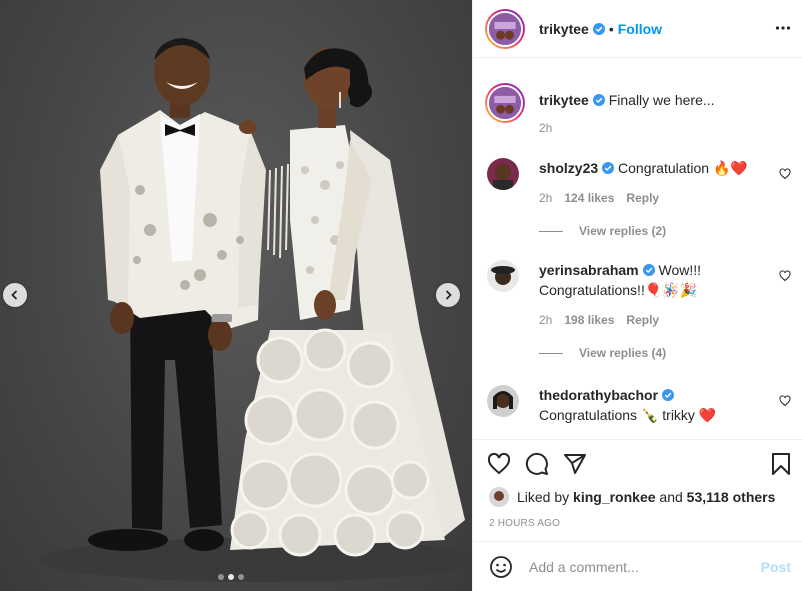 This screenshot has height=591, width=802. Describe the element at coordinates (589, 198) in the screenshot. I see `comment-likes: 124 likes` at that location.